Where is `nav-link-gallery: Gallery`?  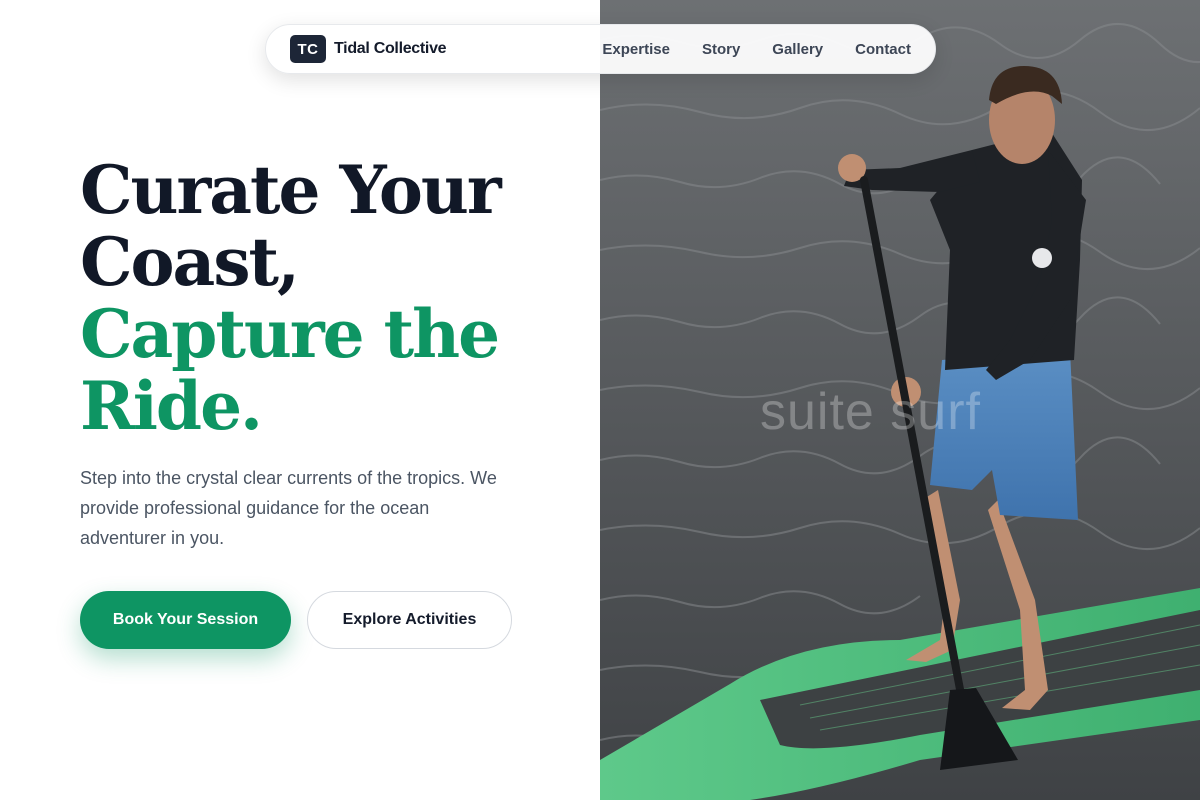
nav-link-gallery: Gallery is located at coordinates (797, 49).